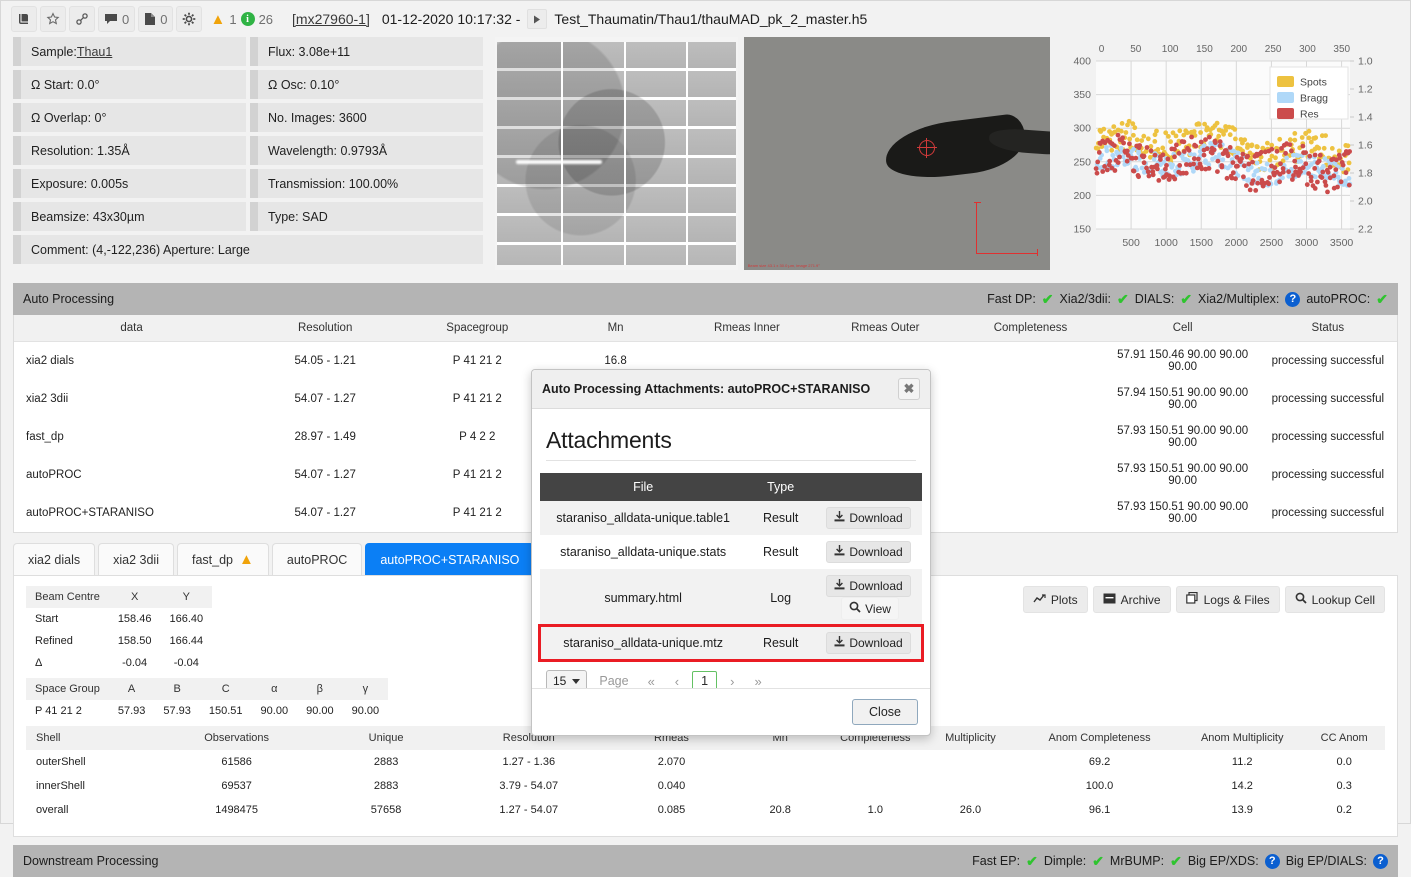  I want to click on first-page-button: «, so click(651, 680).